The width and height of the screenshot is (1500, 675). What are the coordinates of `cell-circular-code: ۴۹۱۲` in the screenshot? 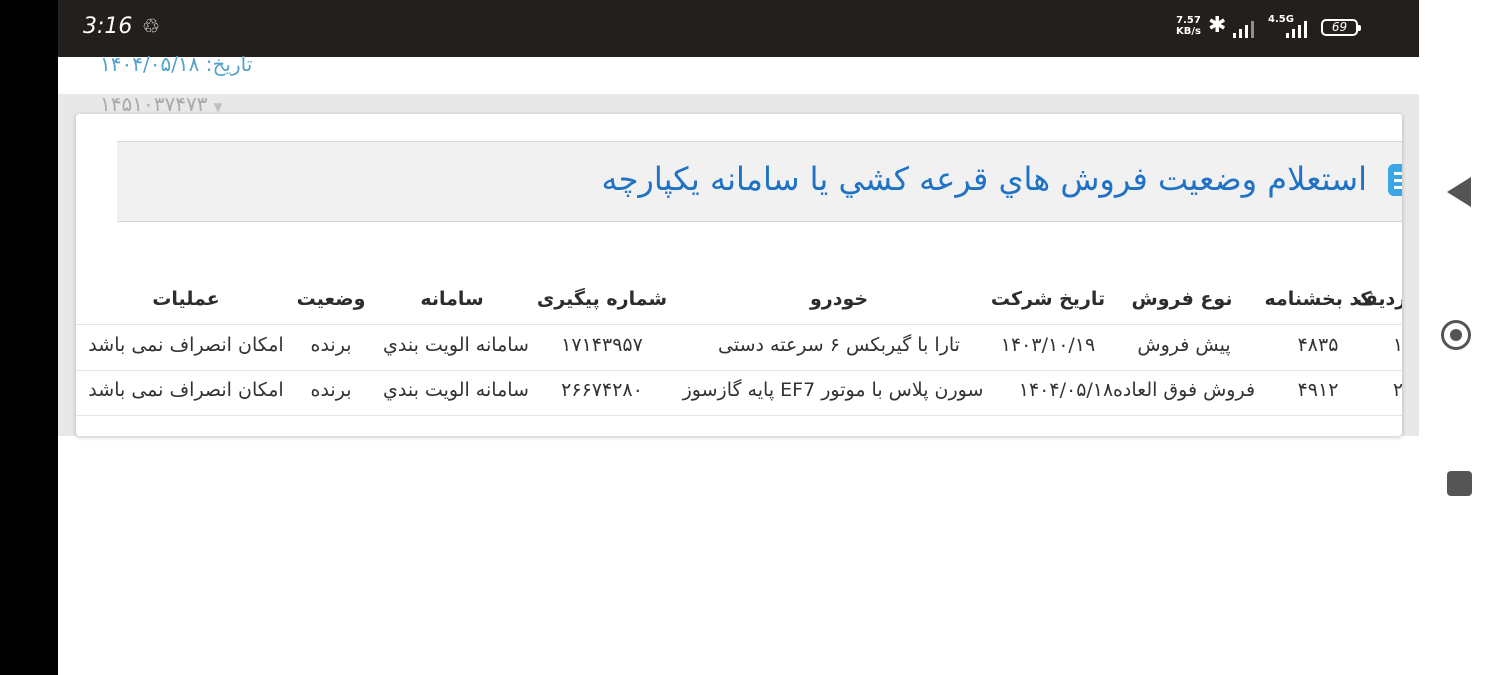 It's located at (1318, 390).